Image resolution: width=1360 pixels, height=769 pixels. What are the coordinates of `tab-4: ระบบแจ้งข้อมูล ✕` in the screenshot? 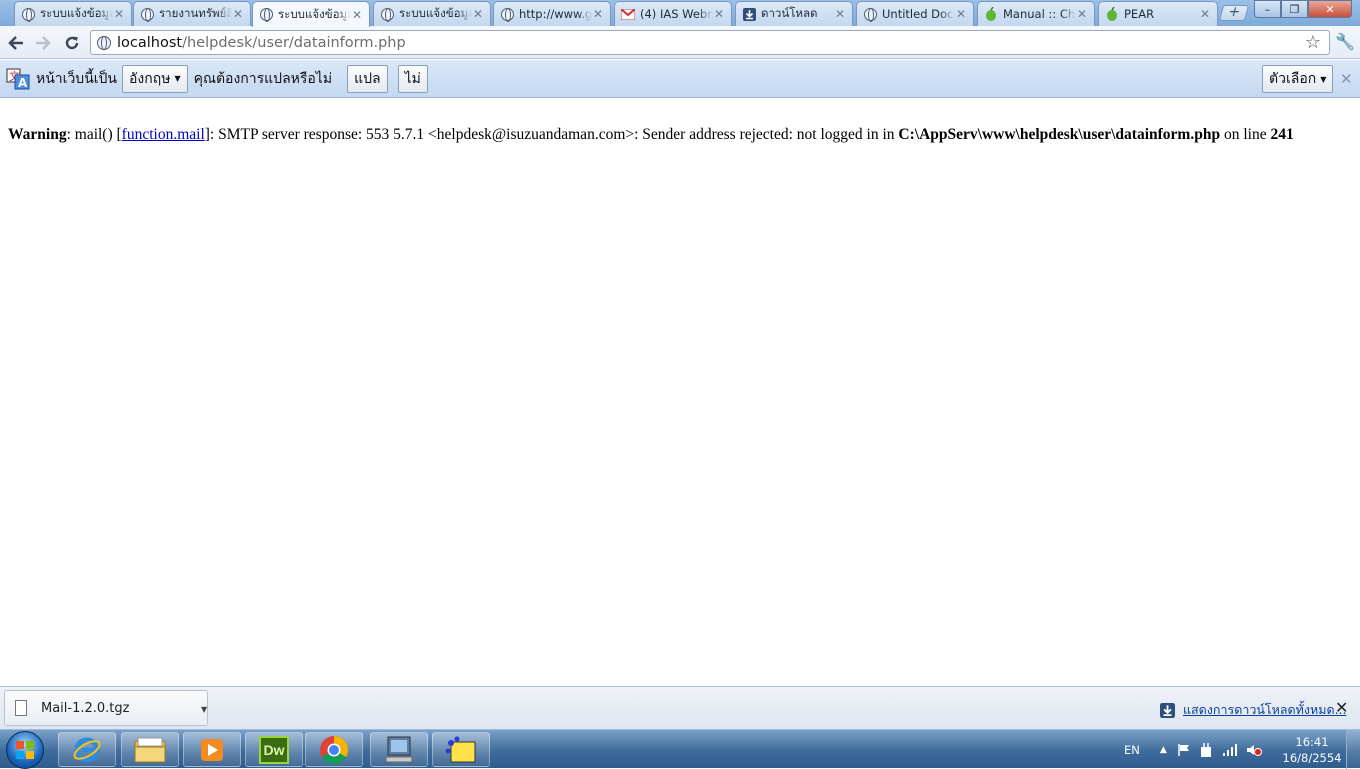 It's located at (432, 13).